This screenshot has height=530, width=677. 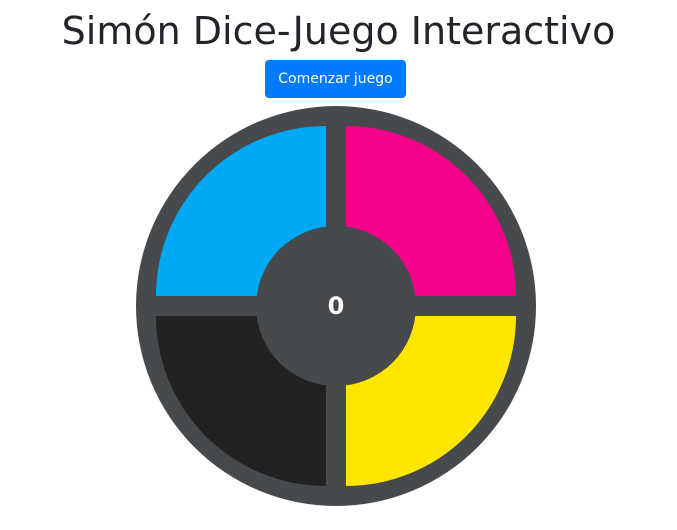 I want to click on score-counter: 0, so click(x=336, y=306).